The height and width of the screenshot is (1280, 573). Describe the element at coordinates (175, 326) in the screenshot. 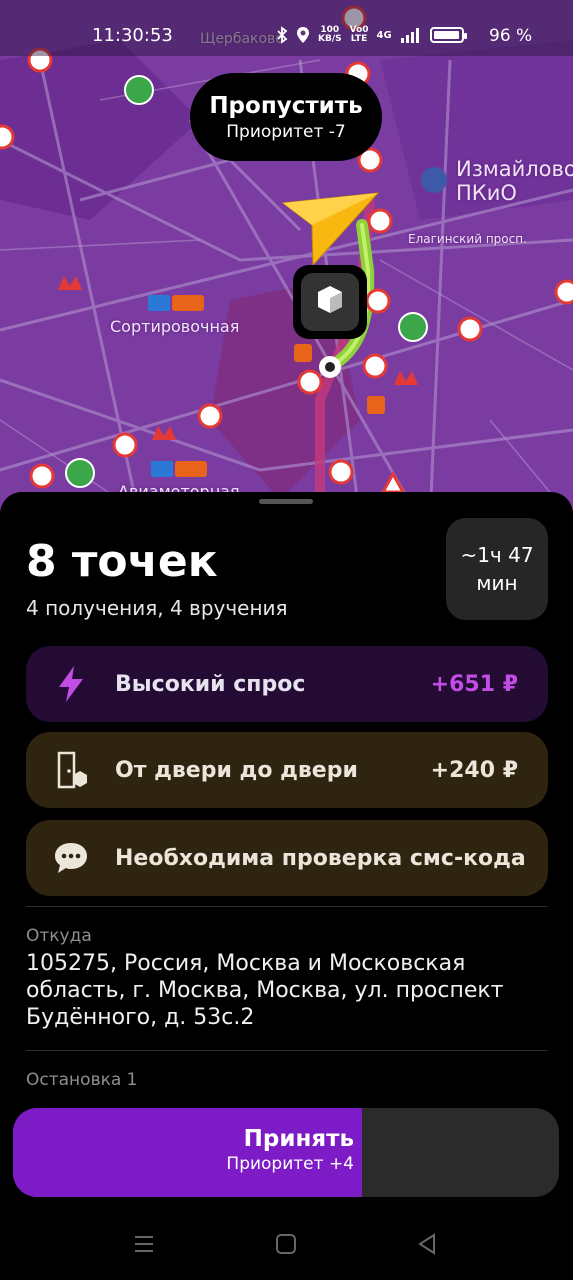

I see `map-label-station-sort: Сортировочная` at that location.